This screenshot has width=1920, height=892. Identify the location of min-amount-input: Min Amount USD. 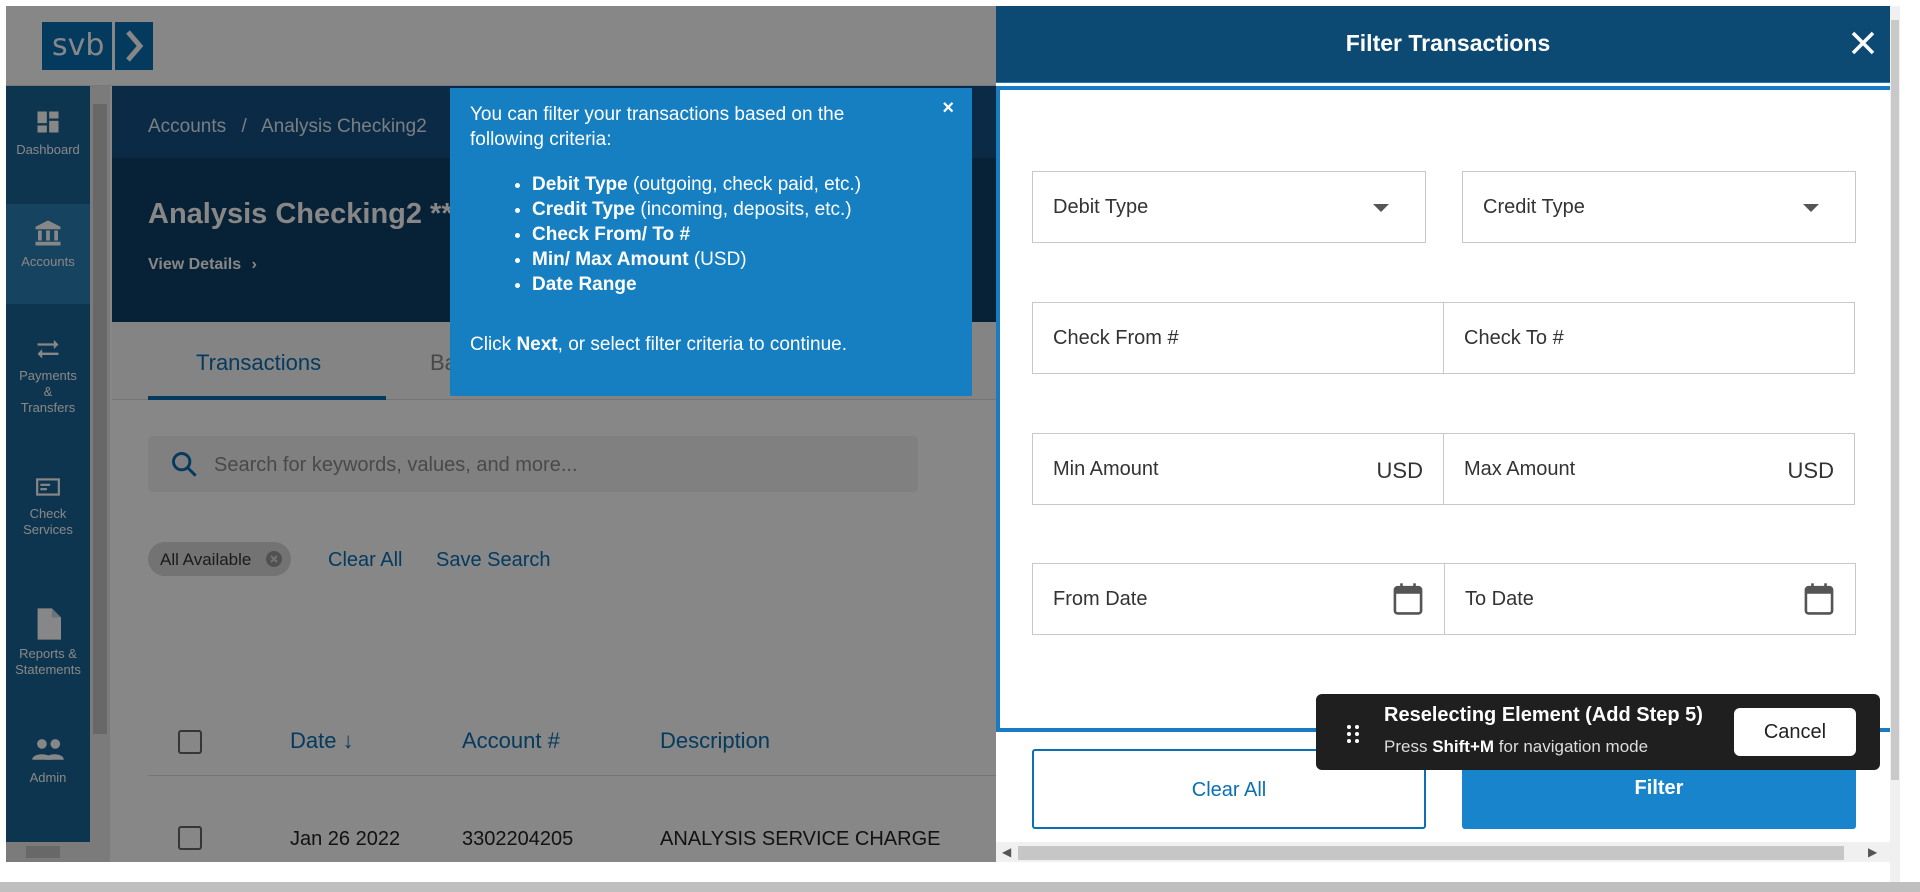
(1238, 469).